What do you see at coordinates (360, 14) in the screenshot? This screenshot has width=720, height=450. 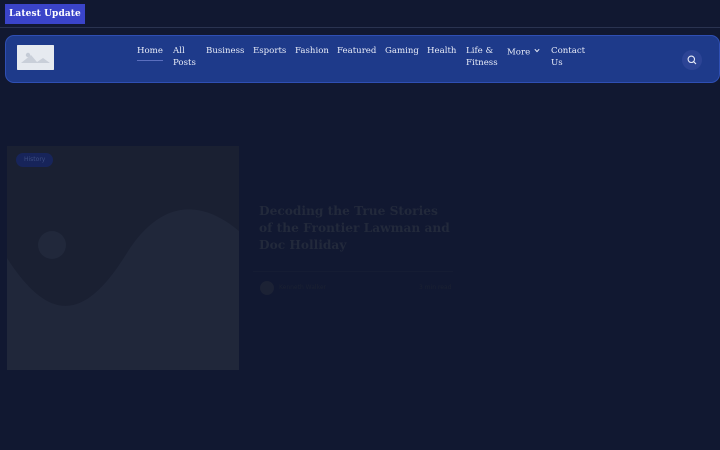 I see `top-bar: Latest Update` at bounding box center [360, 14].